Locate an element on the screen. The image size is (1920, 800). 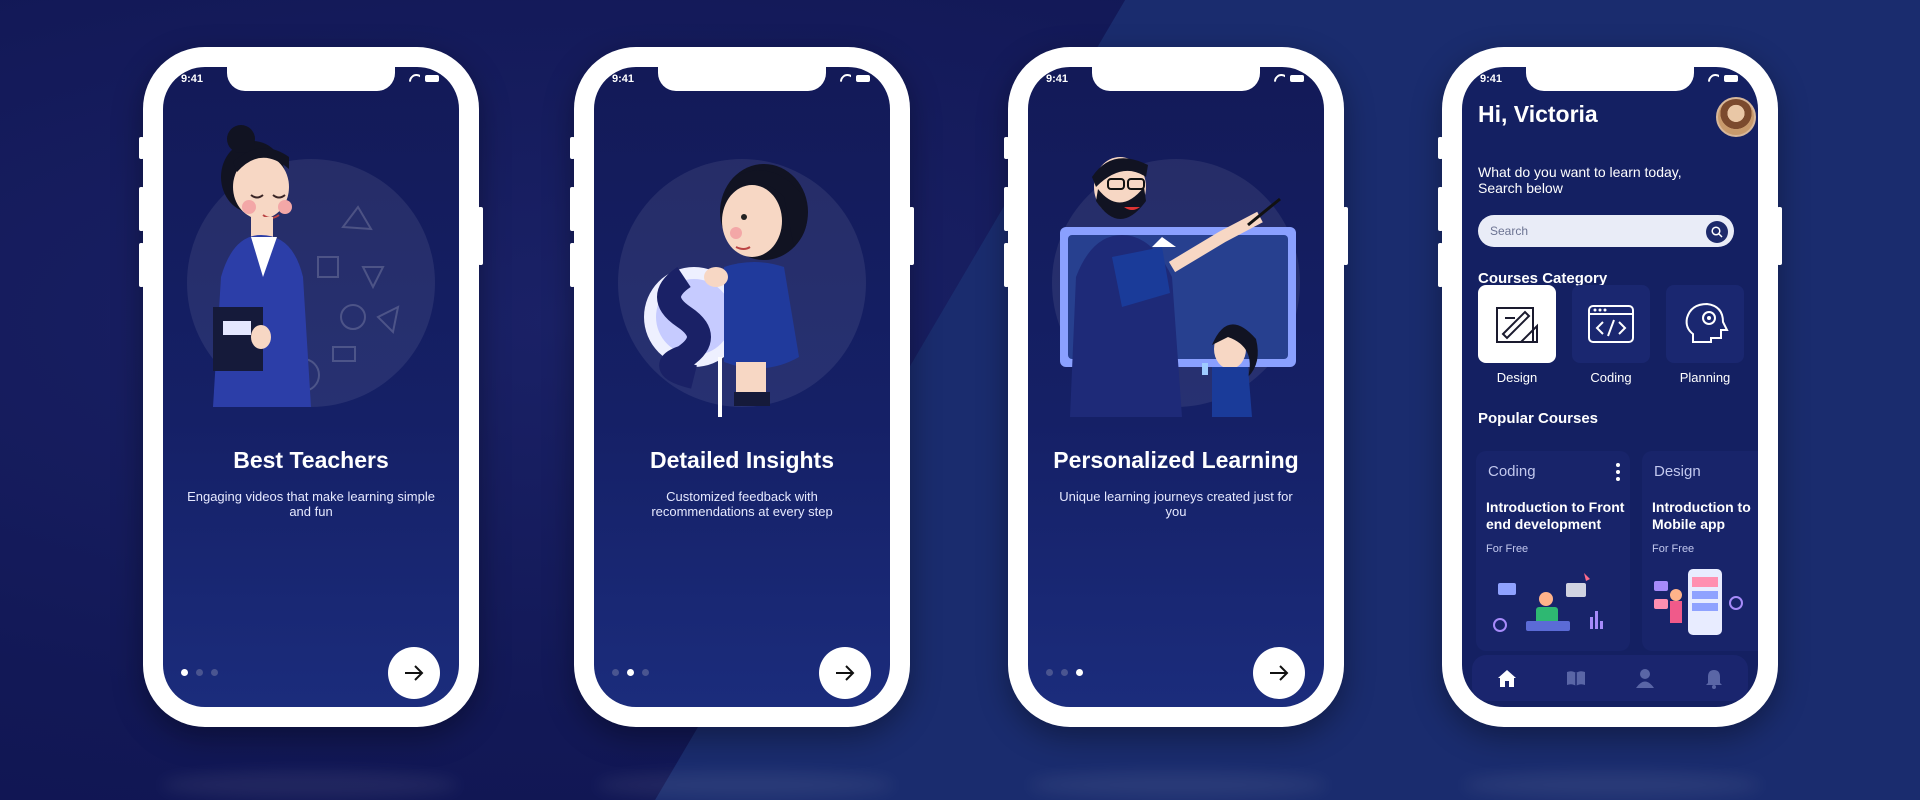
search-input is located at coordinates (1590, 231).